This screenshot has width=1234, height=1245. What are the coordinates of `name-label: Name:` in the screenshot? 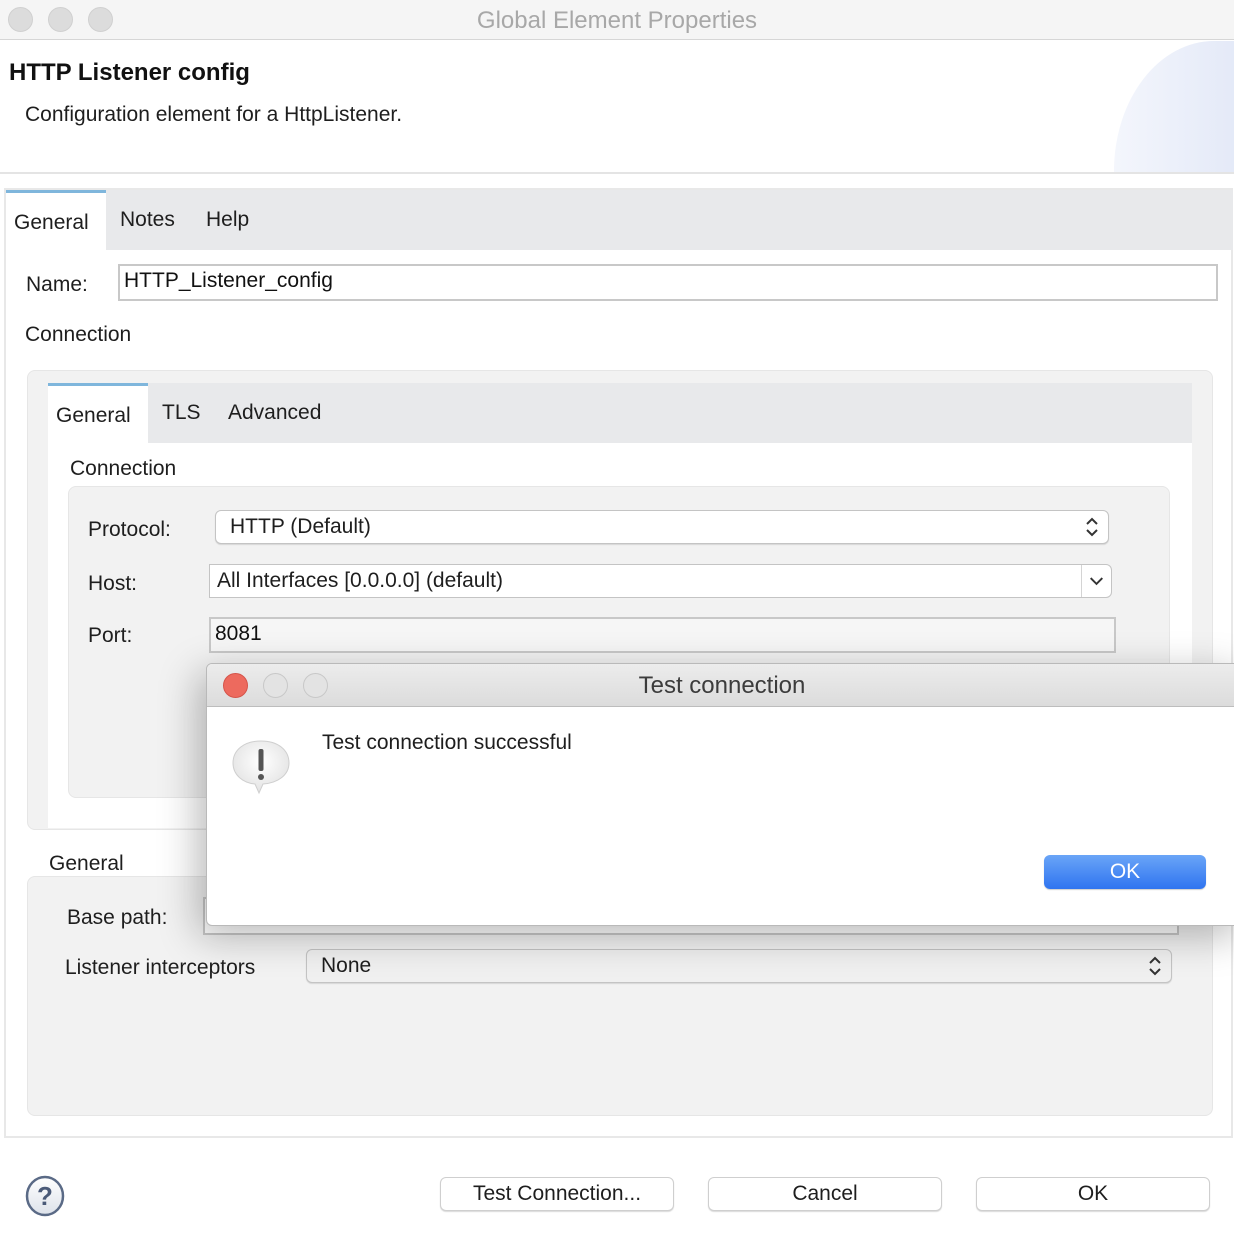 It's located at (57, 284).